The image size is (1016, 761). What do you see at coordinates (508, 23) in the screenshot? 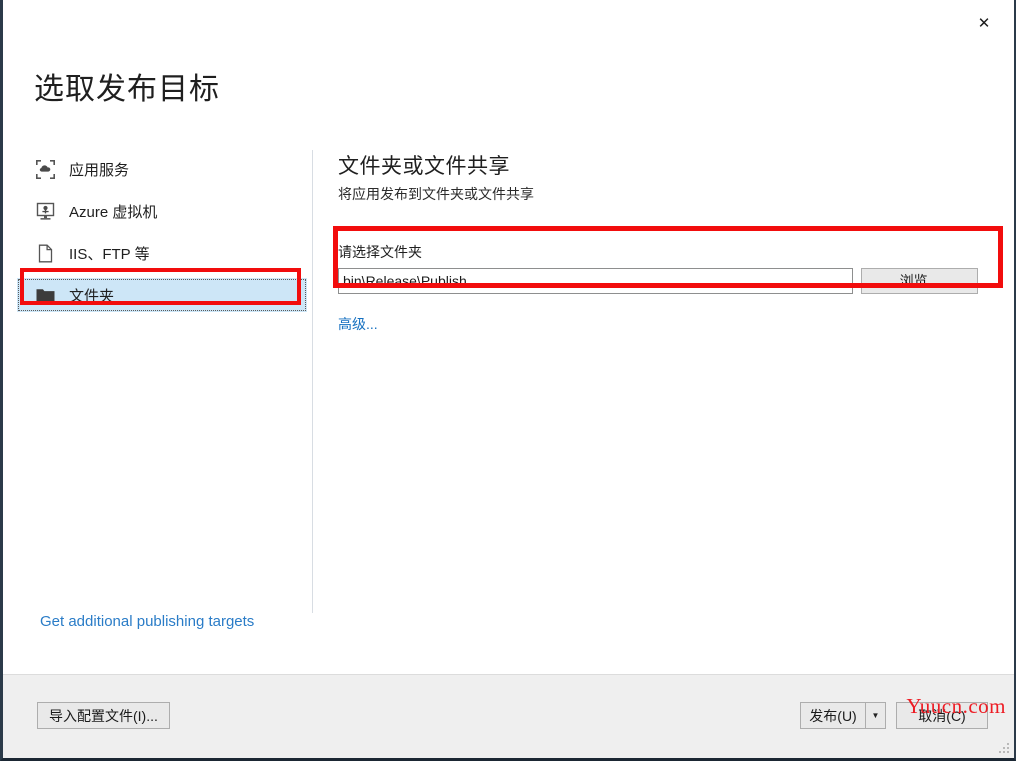
I see `dialog-titlebar: ✕` at bounding box center [508, 23].